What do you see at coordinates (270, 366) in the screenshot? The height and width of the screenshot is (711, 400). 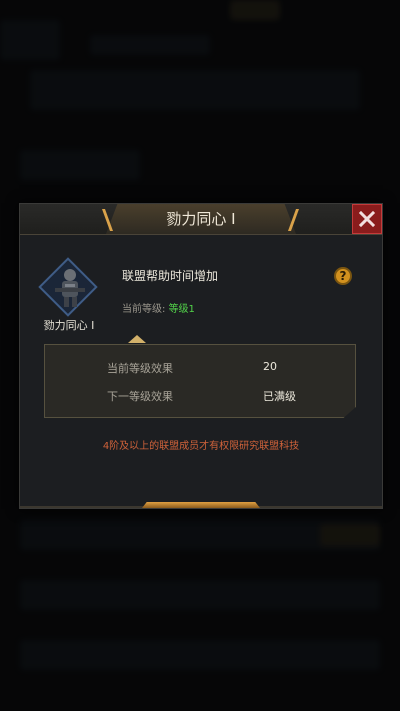 I see `effect-value: 20` at bounding box center [270, 366].